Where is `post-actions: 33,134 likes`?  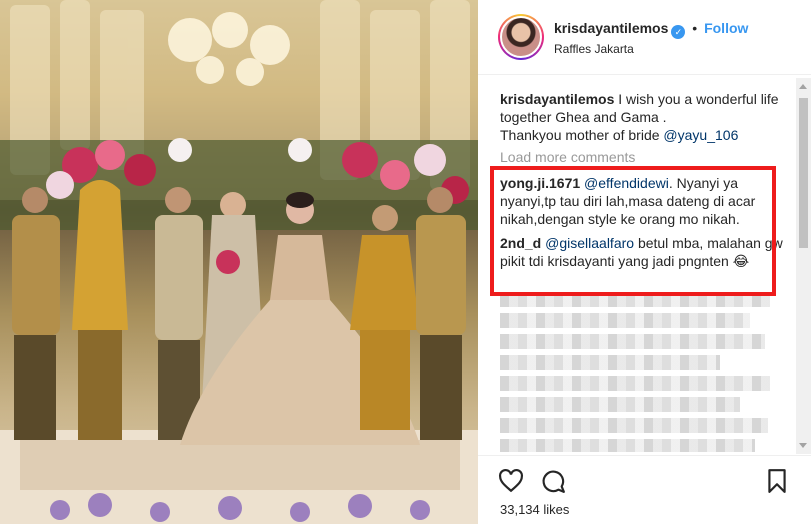 post-actions: 33,134 likes is located at coordinates (644, 489).